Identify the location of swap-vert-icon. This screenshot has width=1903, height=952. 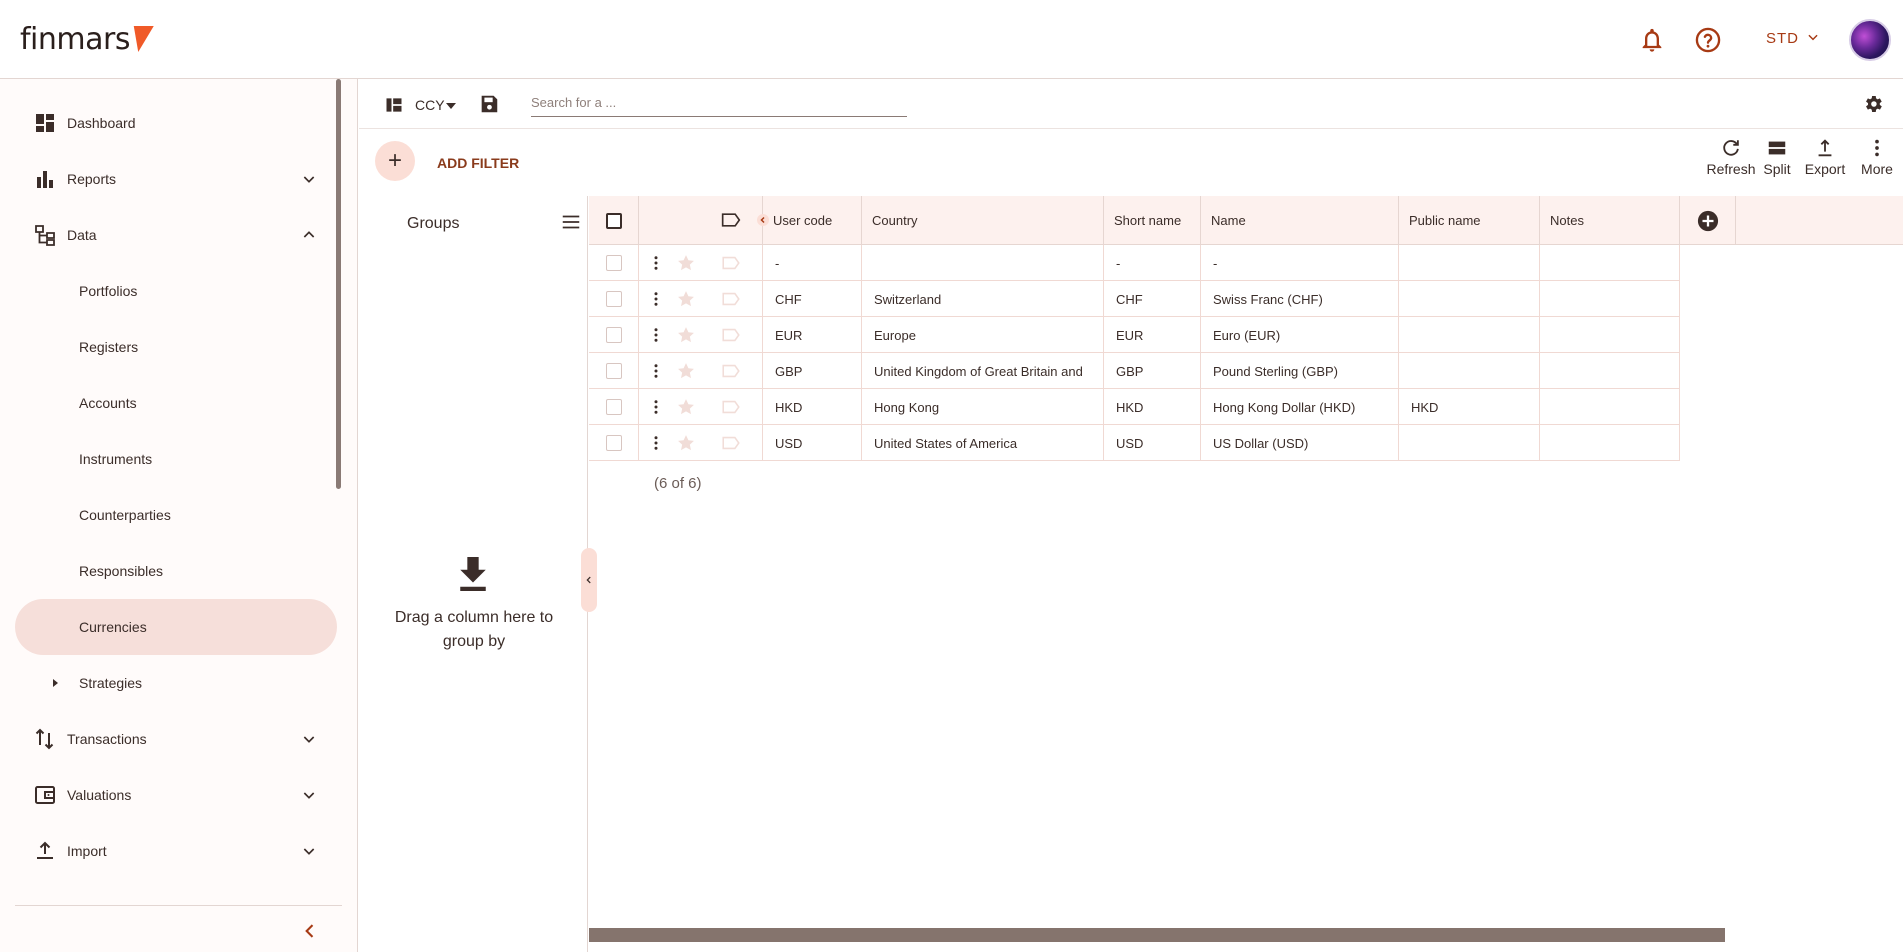
(44, 739).